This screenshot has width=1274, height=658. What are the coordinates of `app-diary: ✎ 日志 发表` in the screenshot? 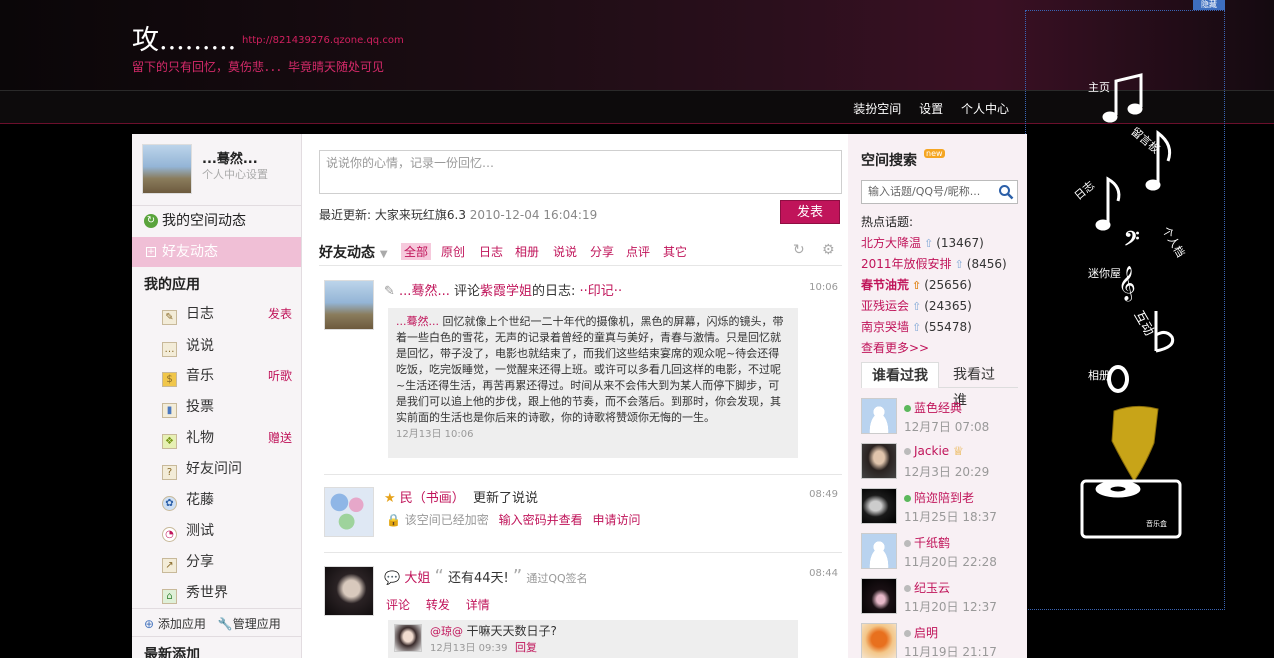 It's located at (231, 314).